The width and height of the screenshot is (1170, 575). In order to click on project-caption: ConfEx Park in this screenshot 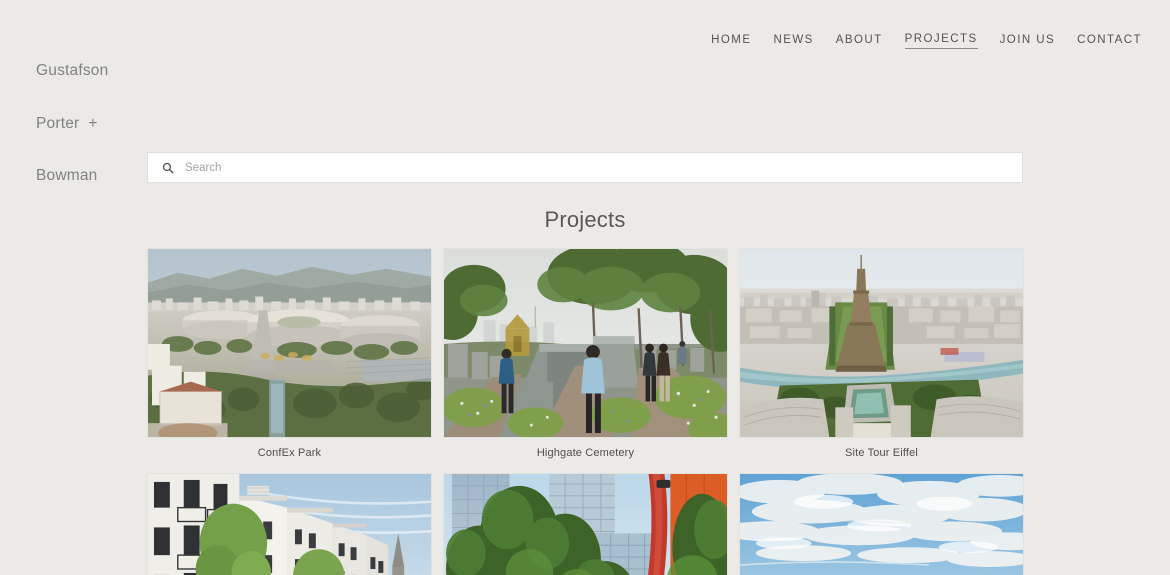, I will do `click(289, 455)`.